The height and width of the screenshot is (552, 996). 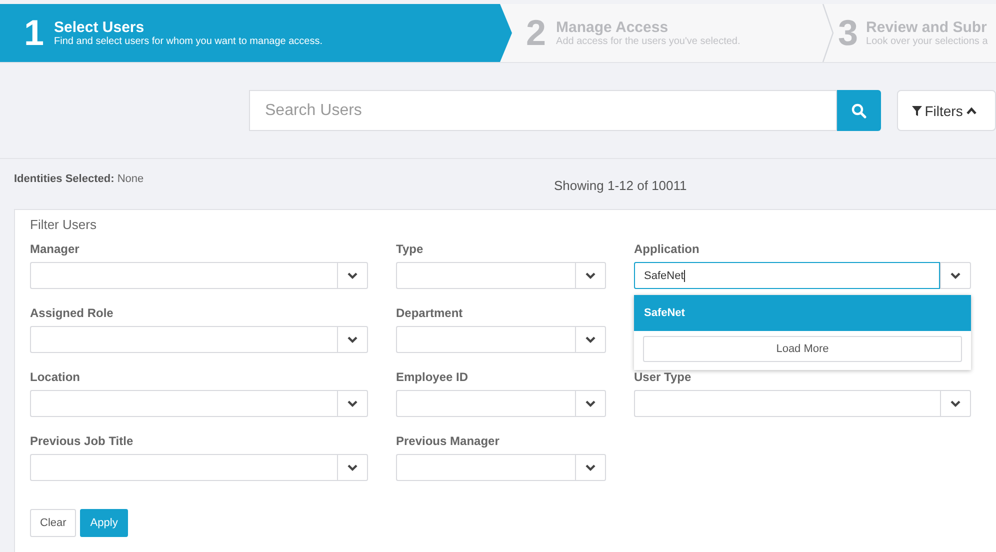 I want to click on field-label: Previous Job Title, so click(x=82, y=442).